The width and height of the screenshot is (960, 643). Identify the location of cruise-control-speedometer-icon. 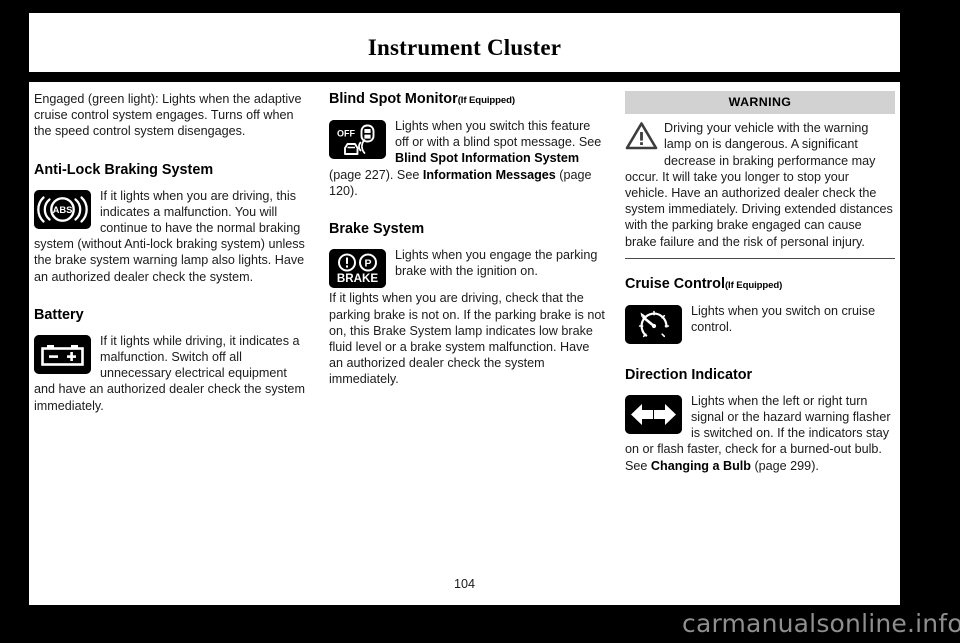
(653, 324).